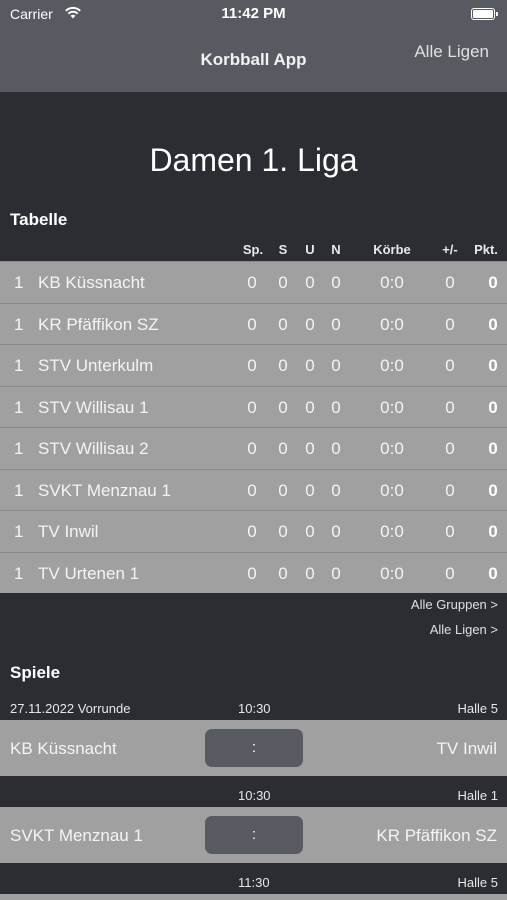 Image resolution: width=507 pixels, height=900 pixels. Describe the element at coordinates (253, 250) in the screenshot. I see `table-header: Sp. S U N Körbe +/- Pkt.` at that location.